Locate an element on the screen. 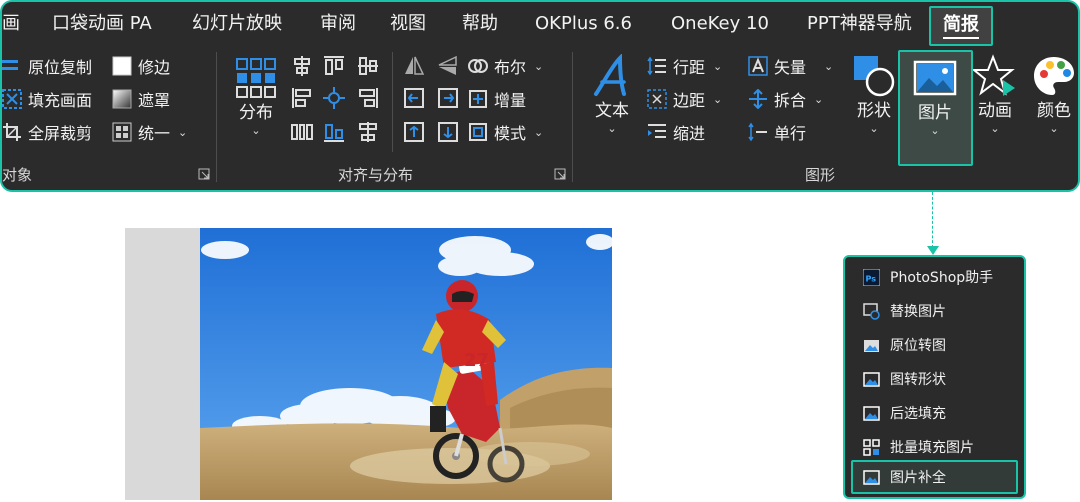 This screenshot has width=1080, height=502. increment-button: 增量 is located at coordinates (497, 99).